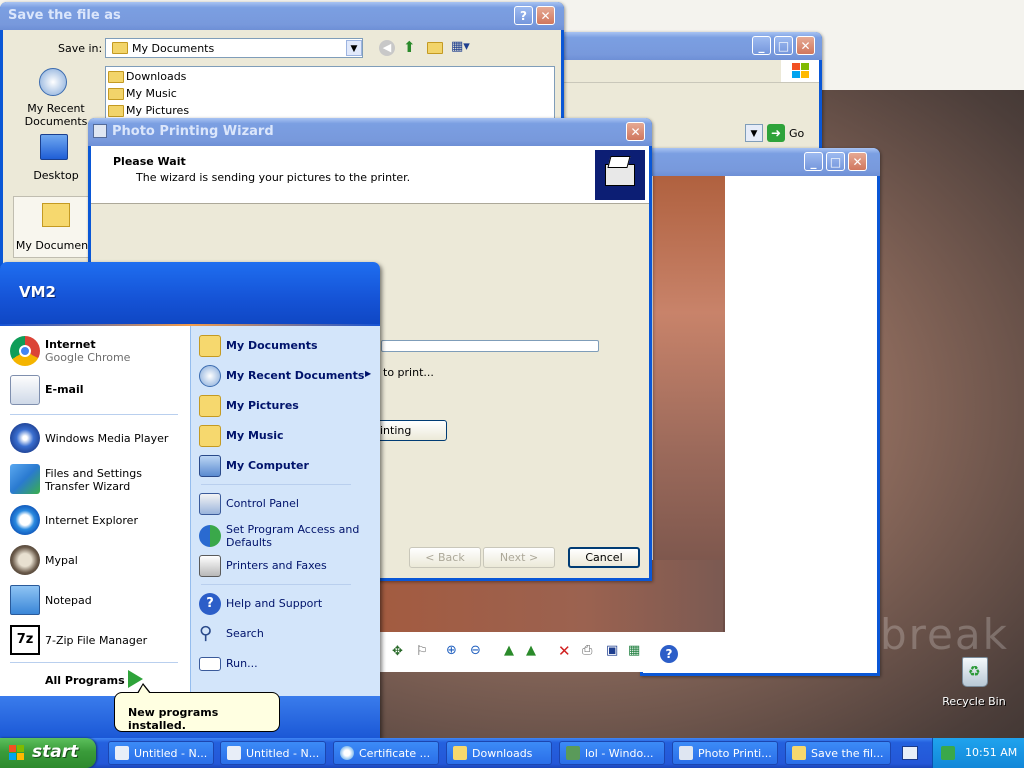 The height and width of the screenshot is (768, 1024). What do you see at coordinates (148, 110) in the screenshot?
I see `file-item: My Pictures` at bounding box center [148, 110].